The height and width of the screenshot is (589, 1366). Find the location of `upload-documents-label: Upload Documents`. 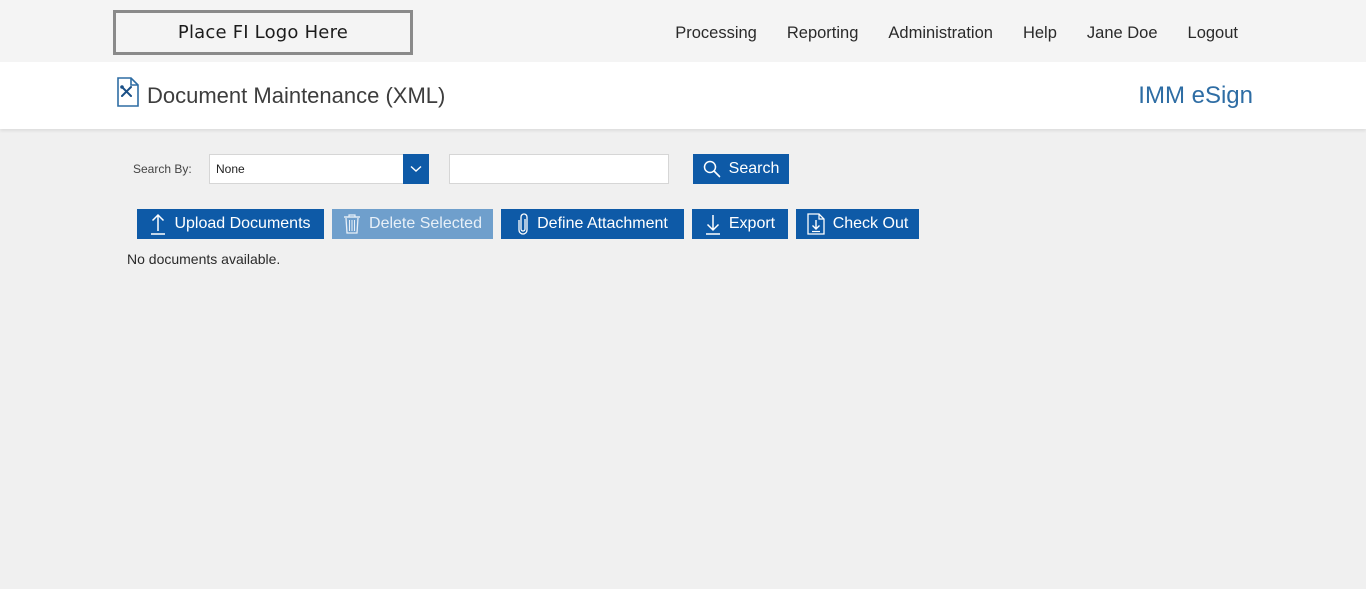

upload-documents-label: Upload Documents is located at coordinates (242, 223).